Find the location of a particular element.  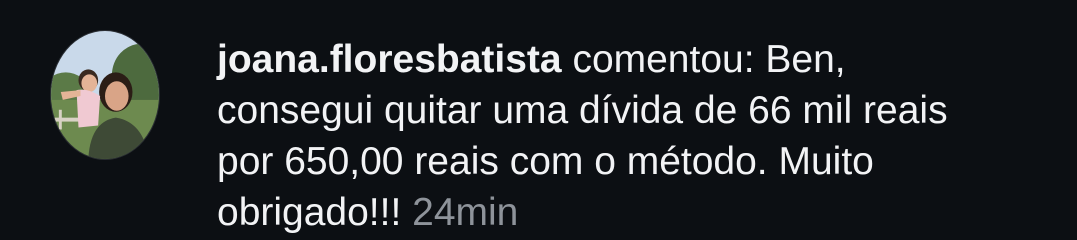

comment-line-4: obrigado!!! is located at coordinates (315, 212).